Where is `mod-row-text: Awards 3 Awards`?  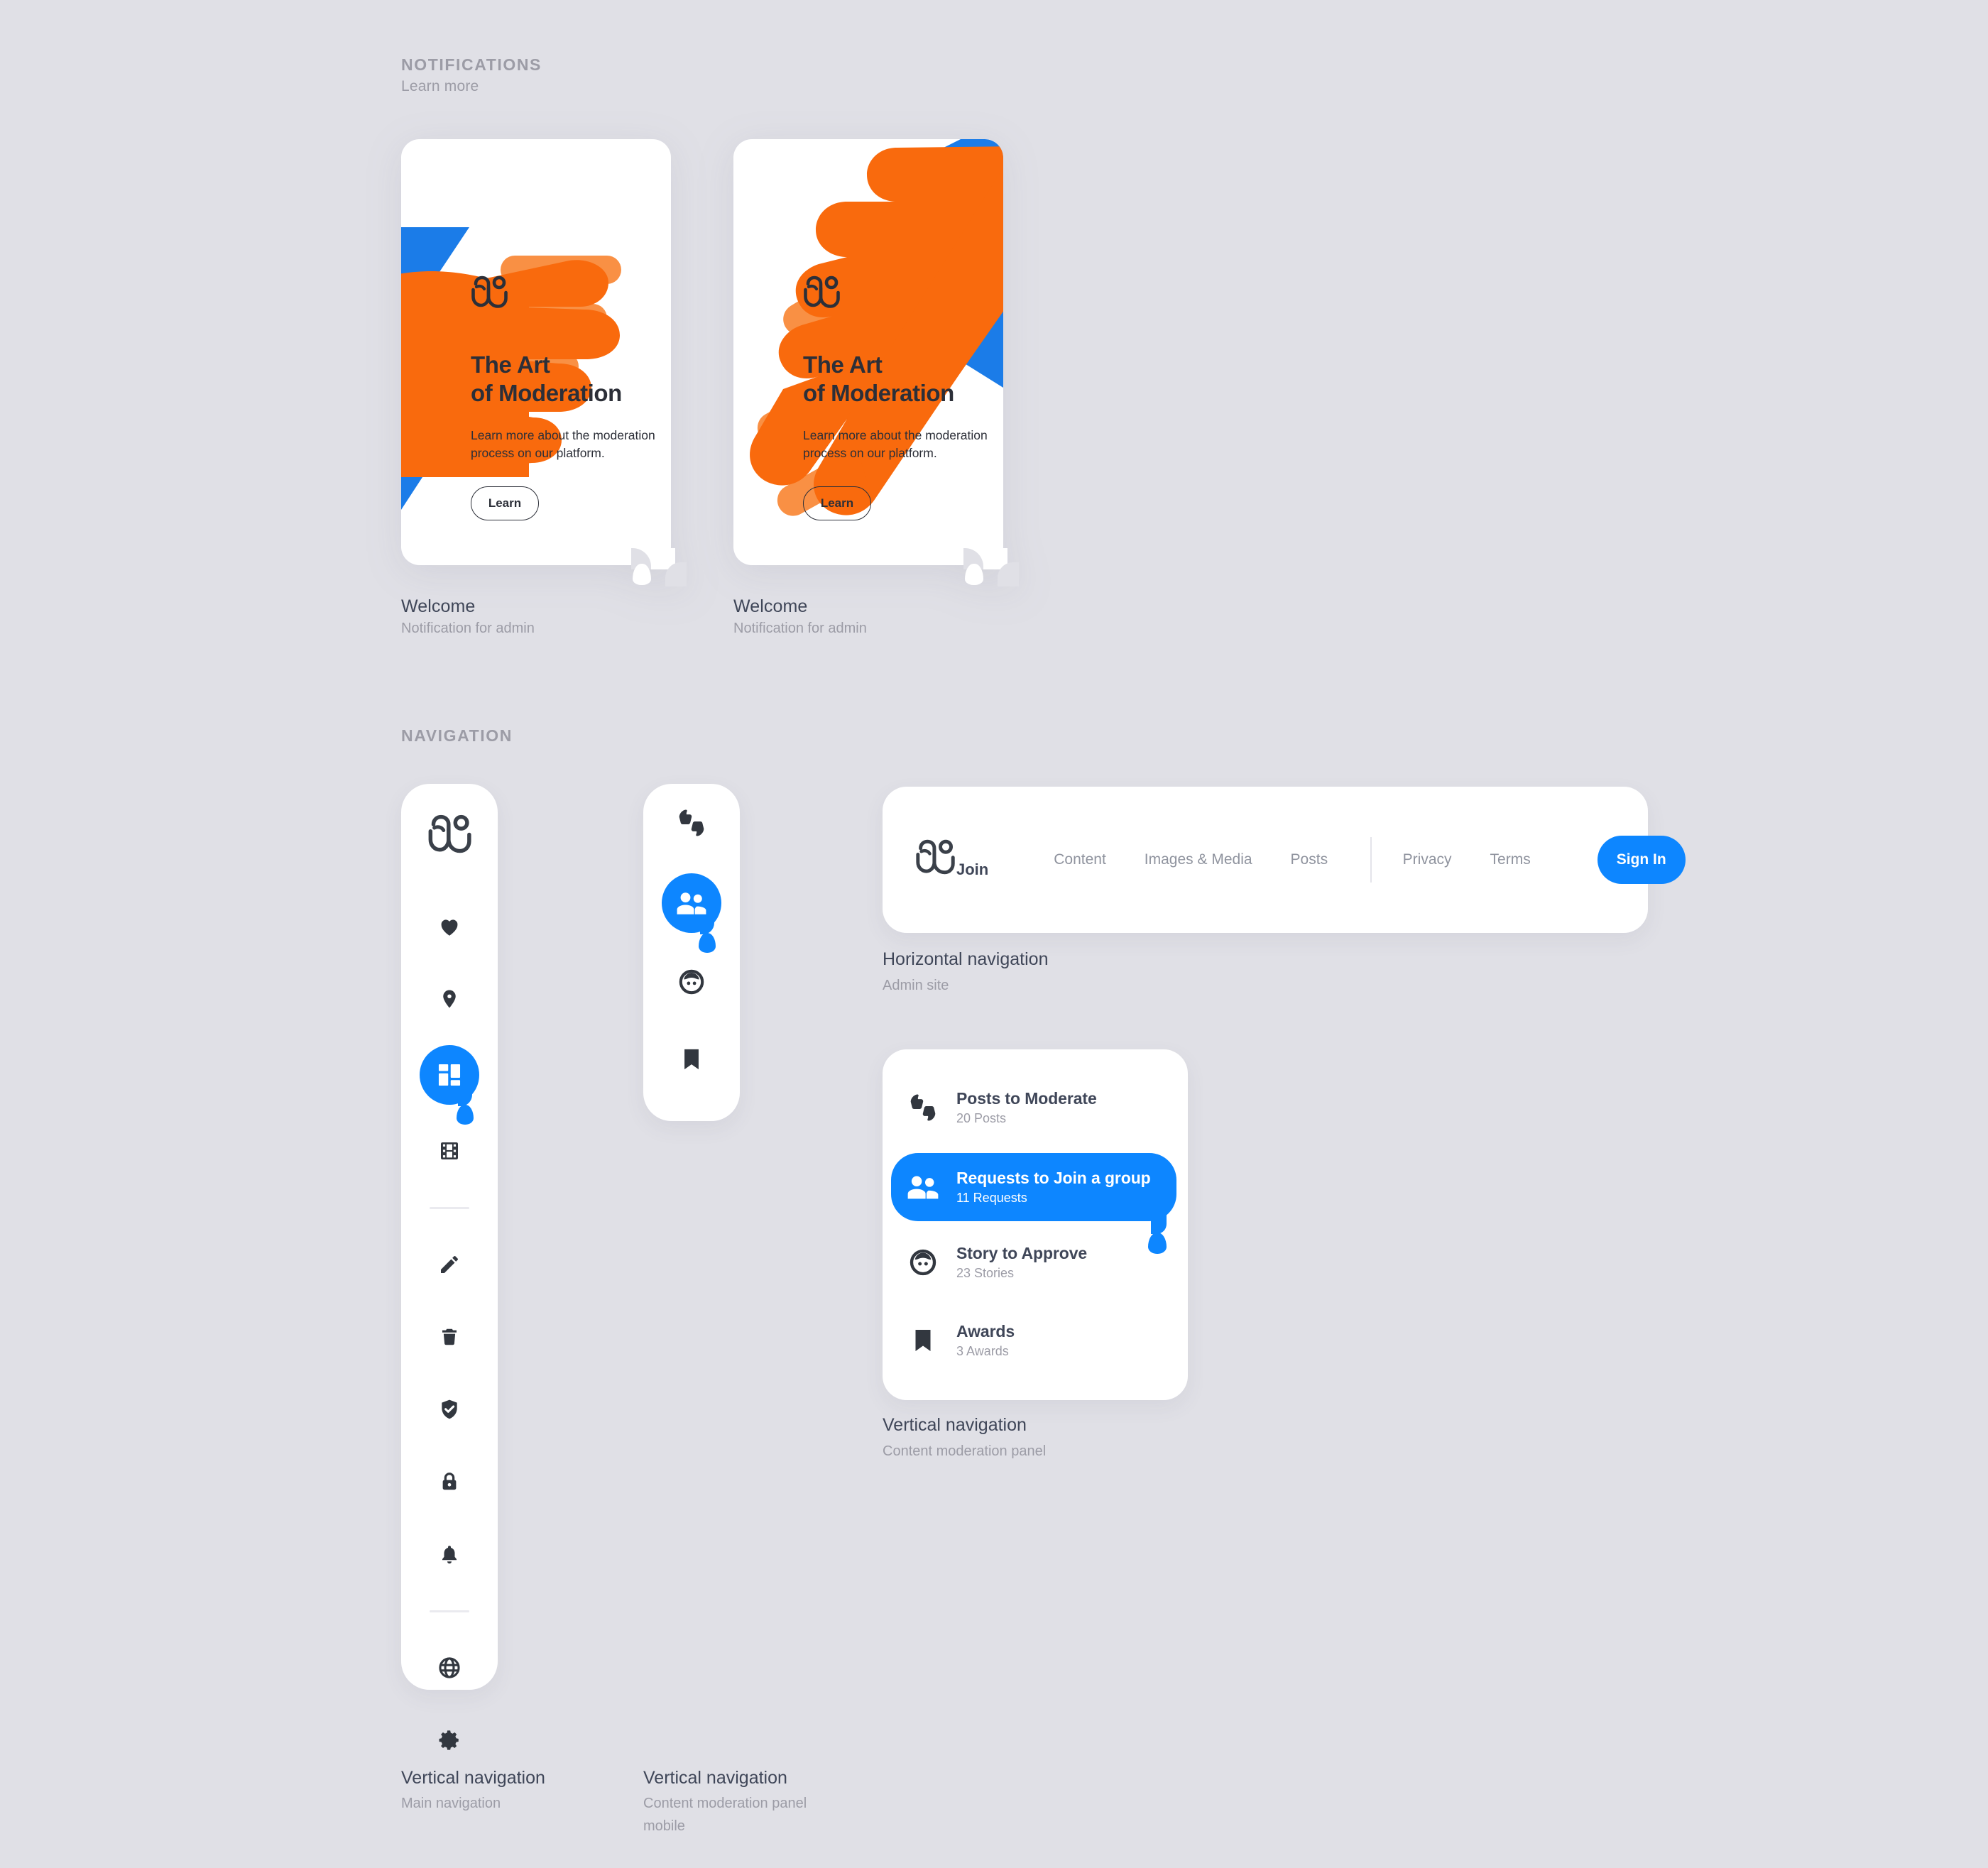 mod-row-text: Awards 3 Awards is located at coordinates (985, 1341).